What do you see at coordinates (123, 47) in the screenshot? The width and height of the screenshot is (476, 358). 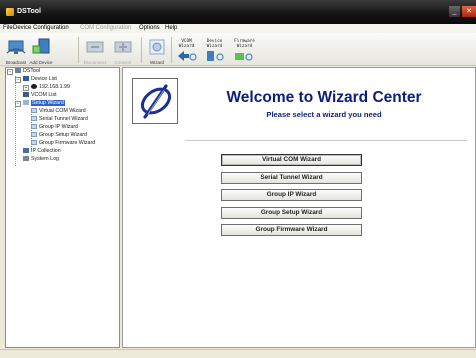 I see `connect-icon` at bounding box center [123, 47].